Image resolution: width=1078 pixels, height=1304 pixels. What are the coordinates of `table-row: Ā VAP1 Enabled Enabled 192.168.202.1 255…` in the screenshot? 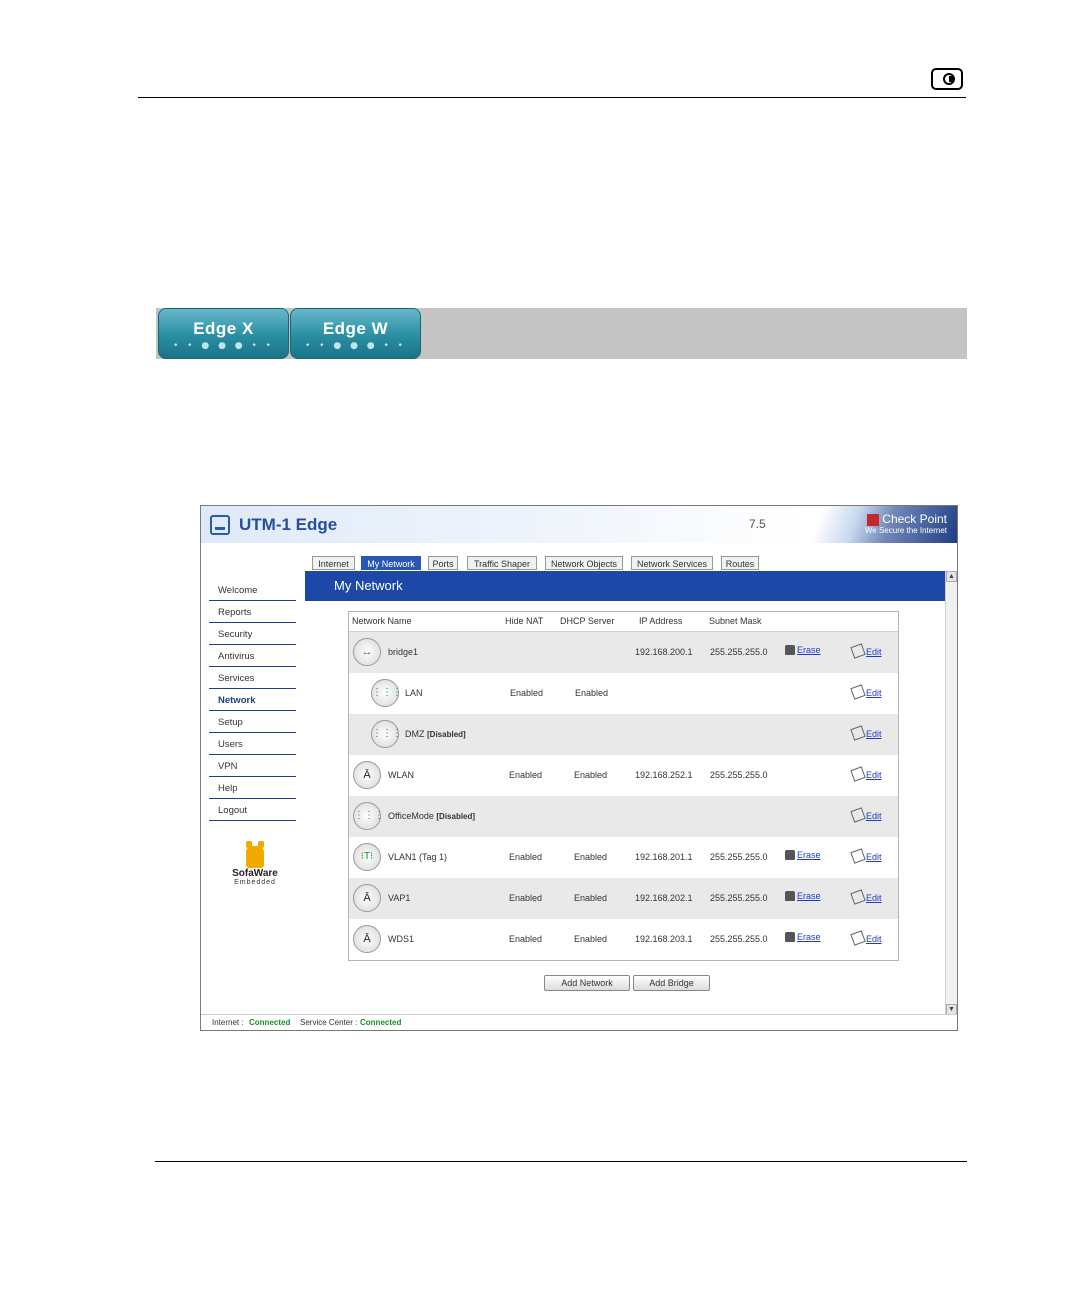 It's located at (623, 898).